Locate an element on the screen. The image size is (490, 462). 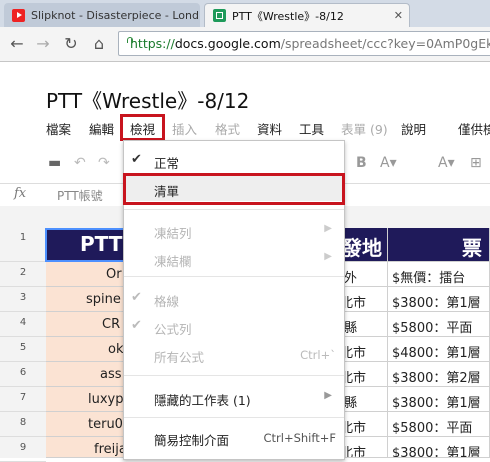
row-header: 2 is located at coordinates (23, 274).